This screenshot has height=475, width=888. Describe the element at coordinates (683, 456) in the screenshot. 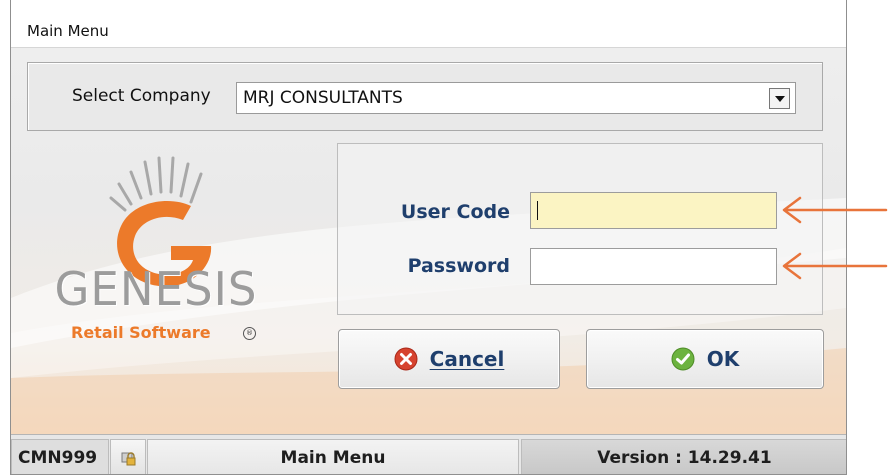

I see `status-version: Version : 14.29.41` at that location.